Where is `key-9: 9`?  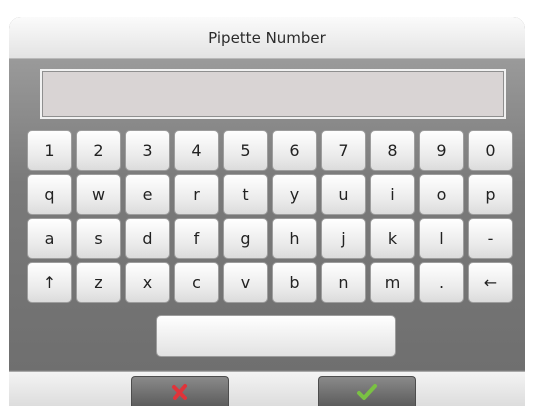
key-9: 9 is located at coordinates (441, 150).